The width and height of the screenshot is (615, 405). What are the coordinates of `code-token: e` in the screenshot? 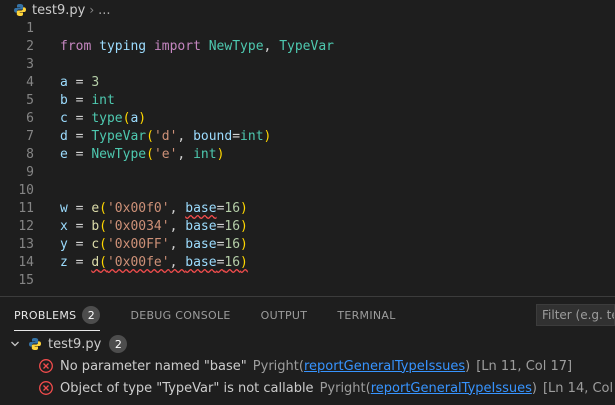 It's located at (95, 208).